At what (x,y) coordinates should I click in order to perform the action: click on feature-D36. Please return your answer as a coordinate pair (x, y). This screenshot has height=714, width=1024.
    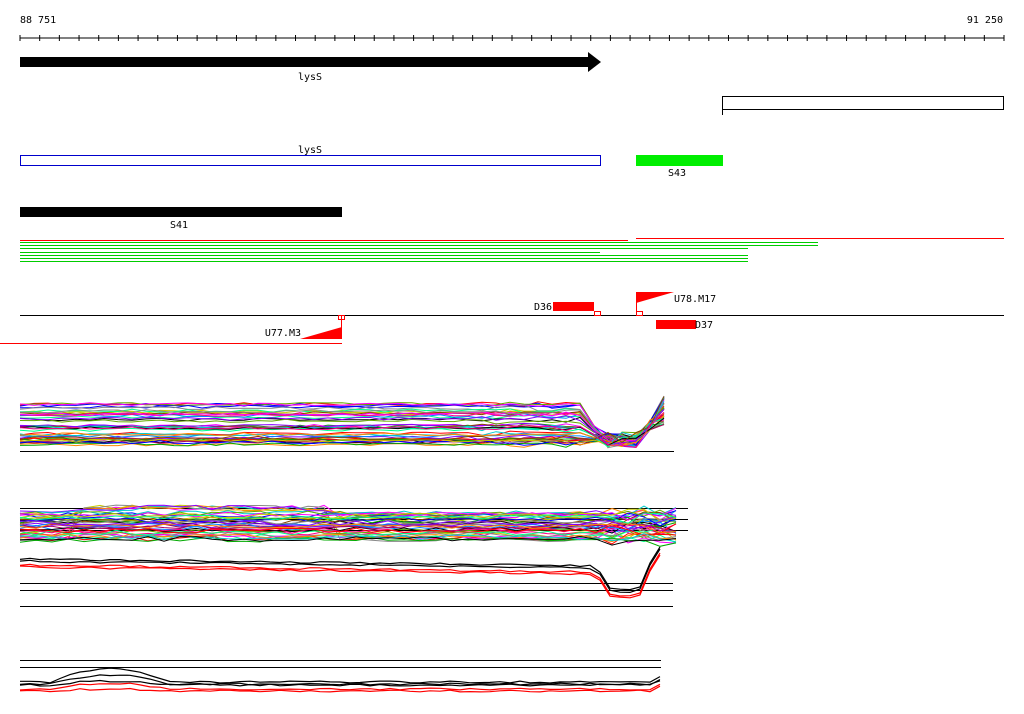
    Looking at the image, I should click on (573, 306).